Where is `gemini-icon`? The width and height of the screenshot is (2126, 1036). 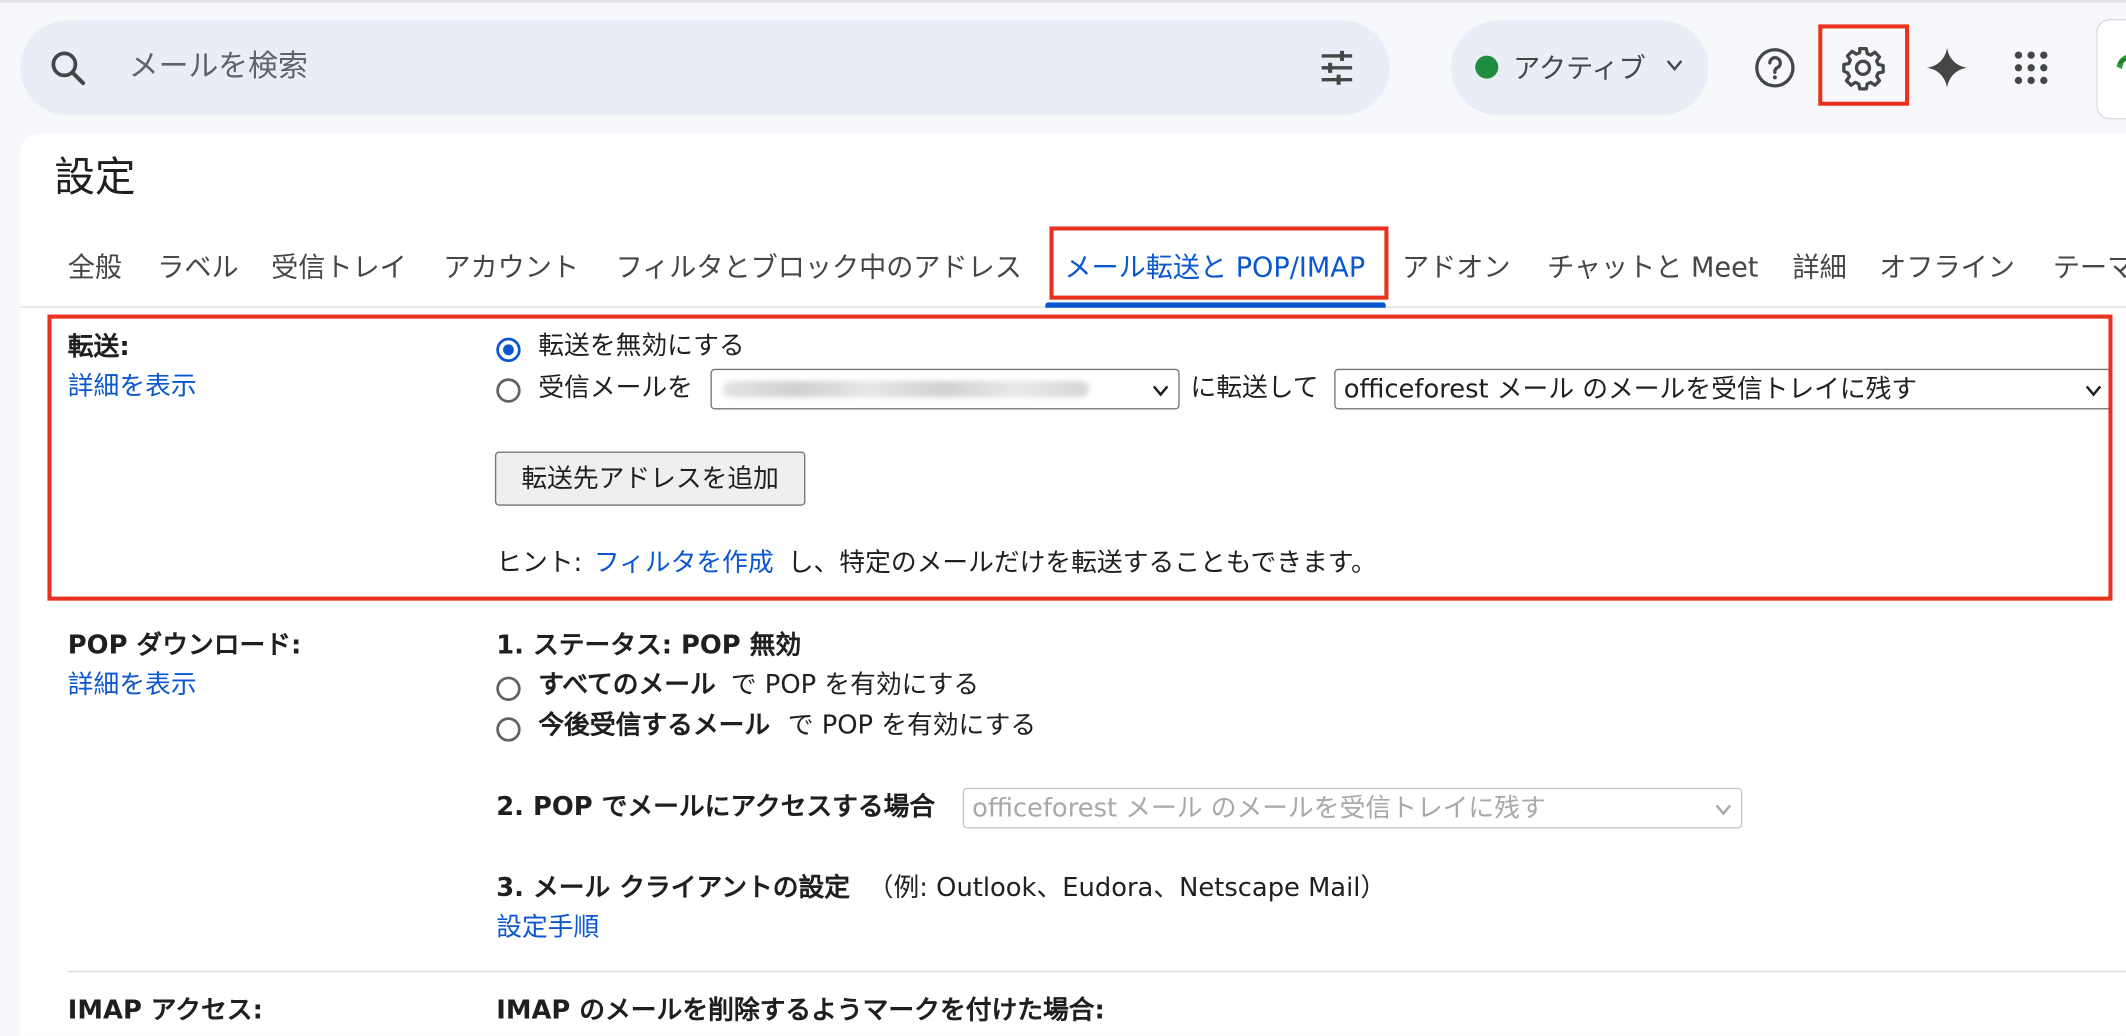
gemini-icon is located at coordinates (1947, 67).